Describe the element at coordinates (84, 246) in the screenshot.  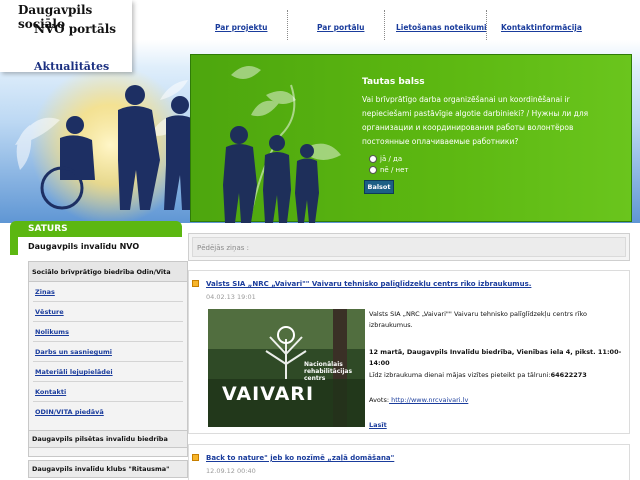
I see `sidebar-title: Daugavpils invalīdu NVO` at that location.